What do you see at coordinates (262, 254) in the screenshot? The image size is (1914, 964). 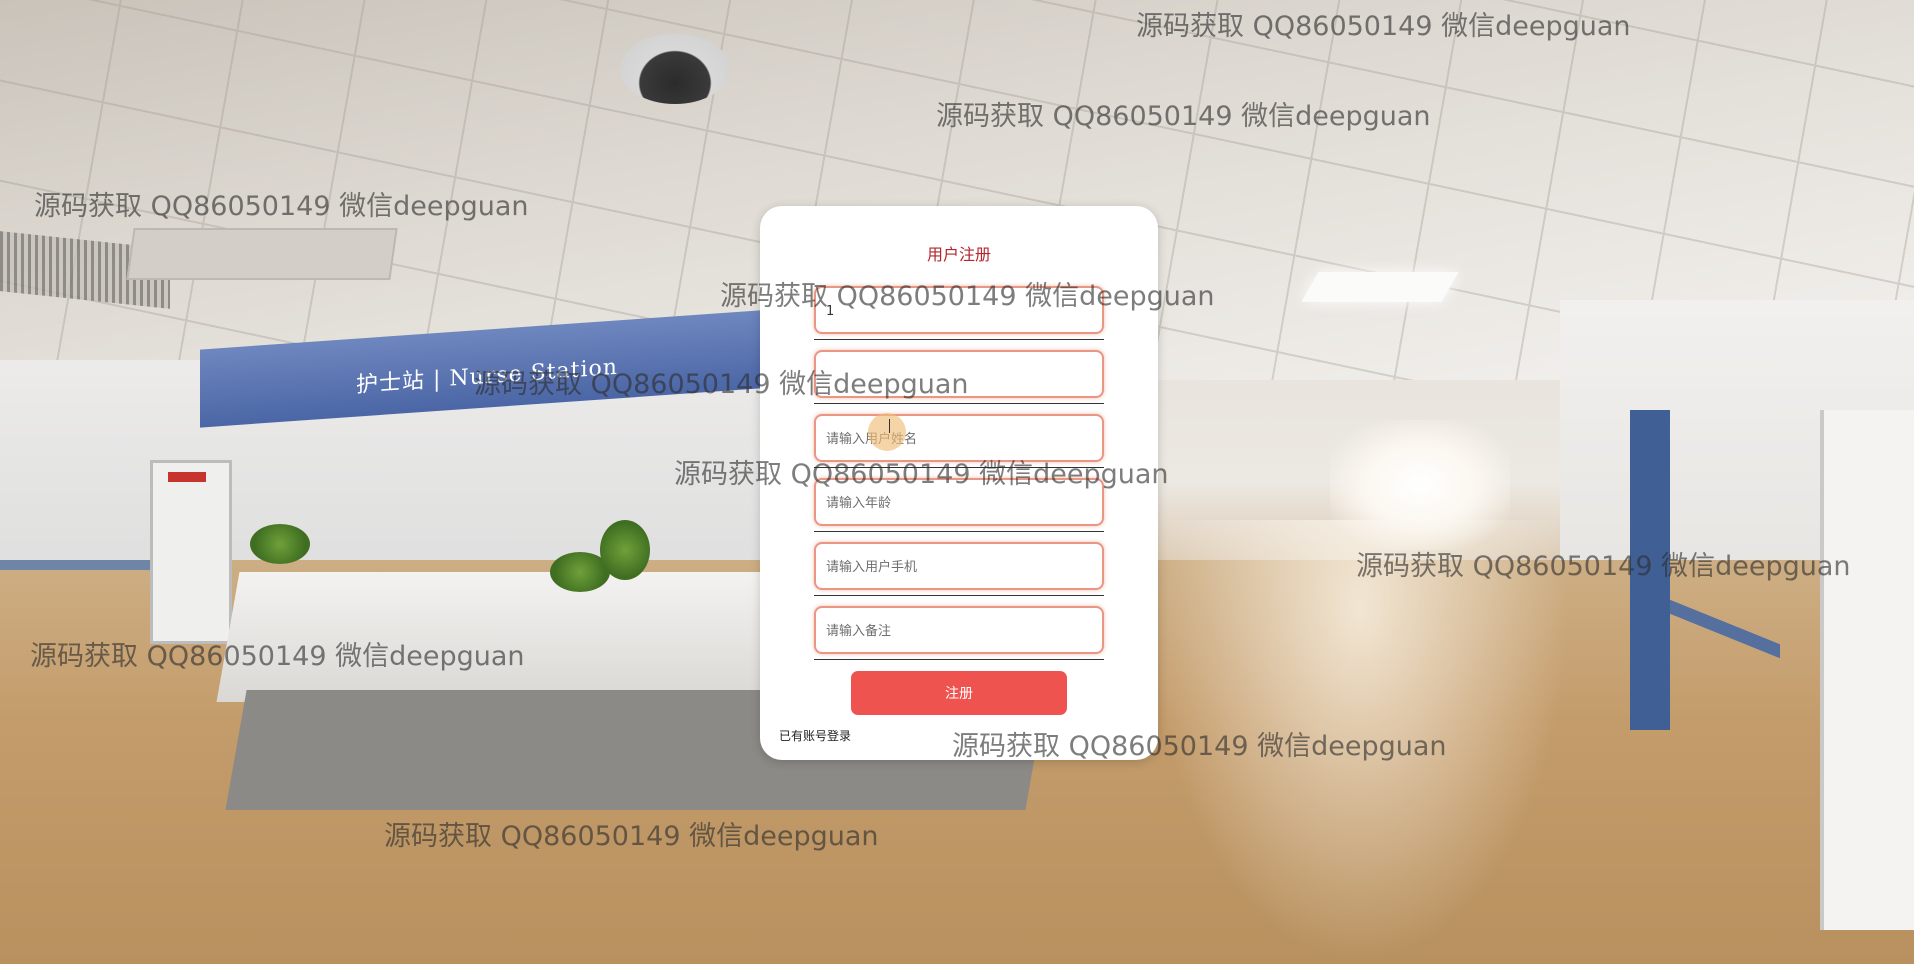 I see `ceiling-panel` at bounding box center [262, 254].